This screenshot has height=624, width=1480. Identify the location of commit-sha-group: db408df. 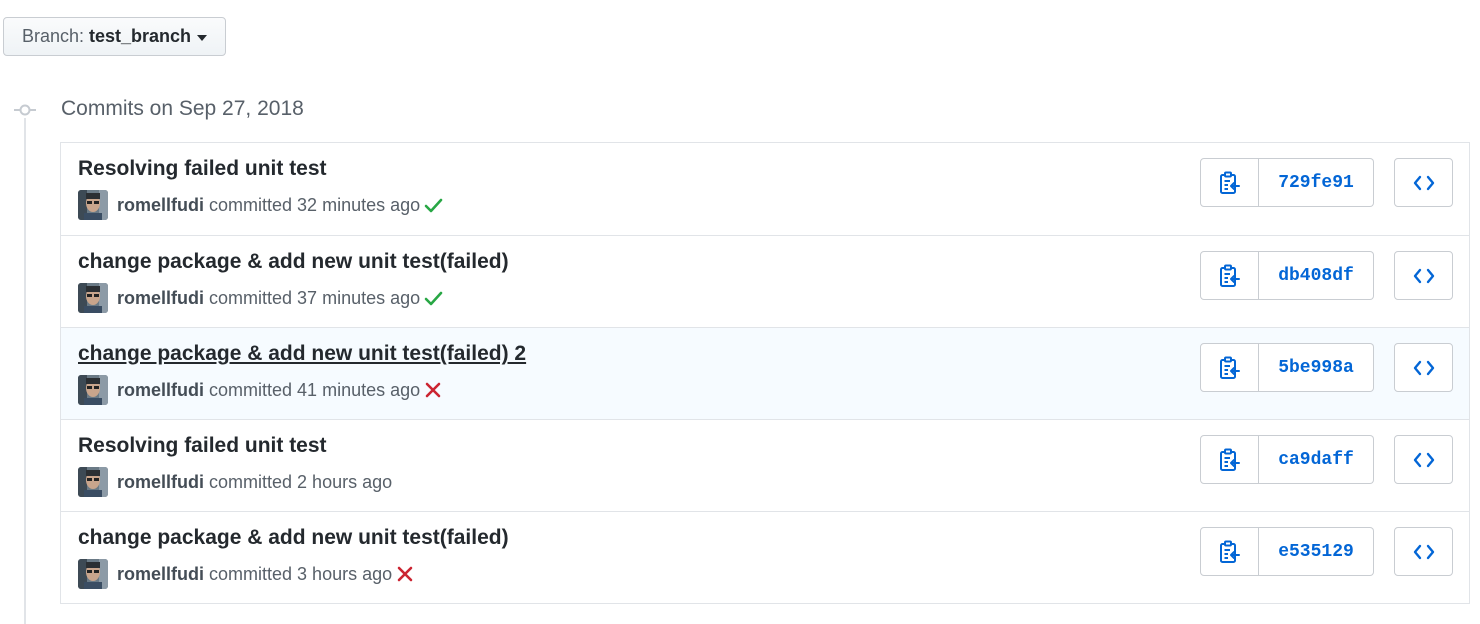
(1287, 275).